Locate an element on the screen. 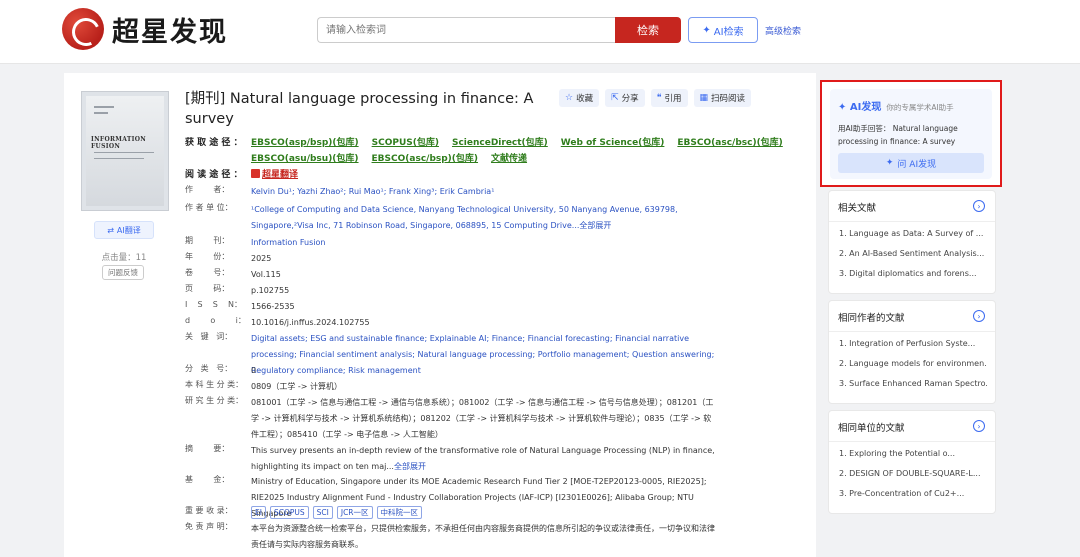 This screenshot has width=1080, height=557. access-label: 获 取 途 径 ： is located at coordinates (214, 143).